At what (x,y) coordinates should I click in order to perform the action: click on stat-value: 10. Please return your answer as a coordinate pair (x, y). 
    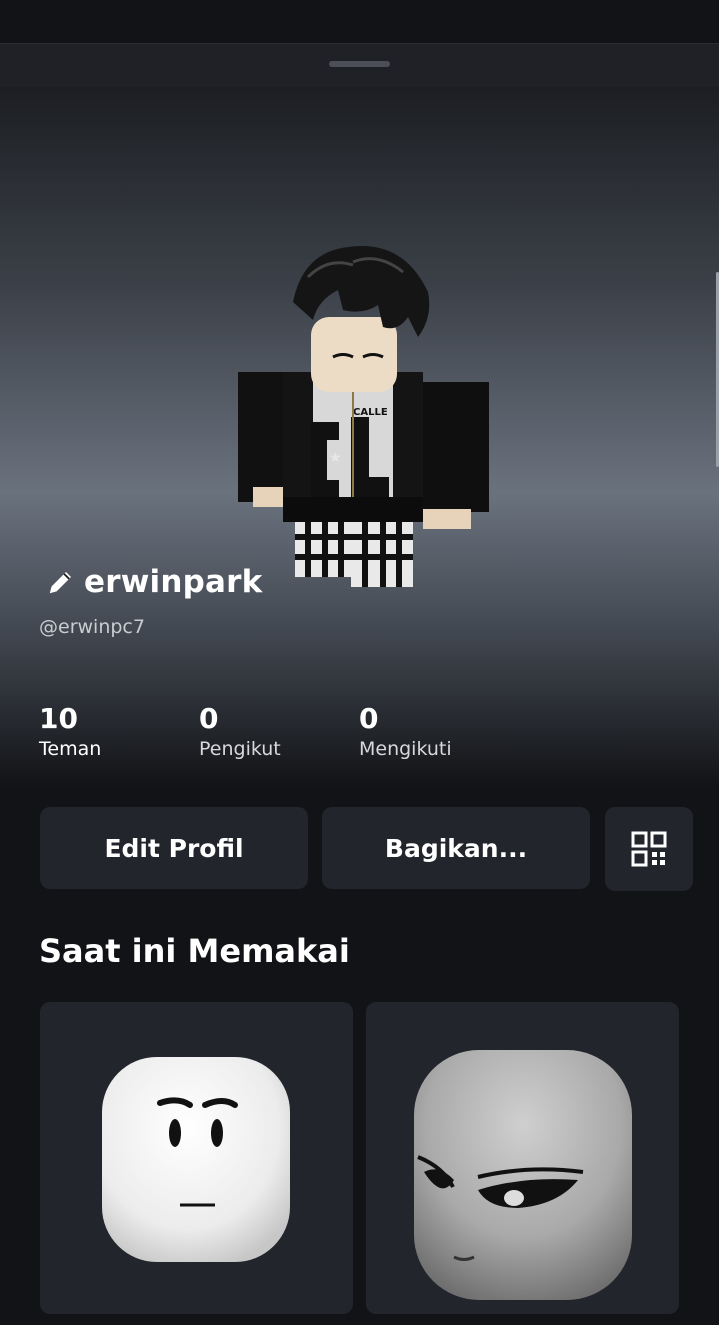
    Looking at the image, I should click on (58, 718).